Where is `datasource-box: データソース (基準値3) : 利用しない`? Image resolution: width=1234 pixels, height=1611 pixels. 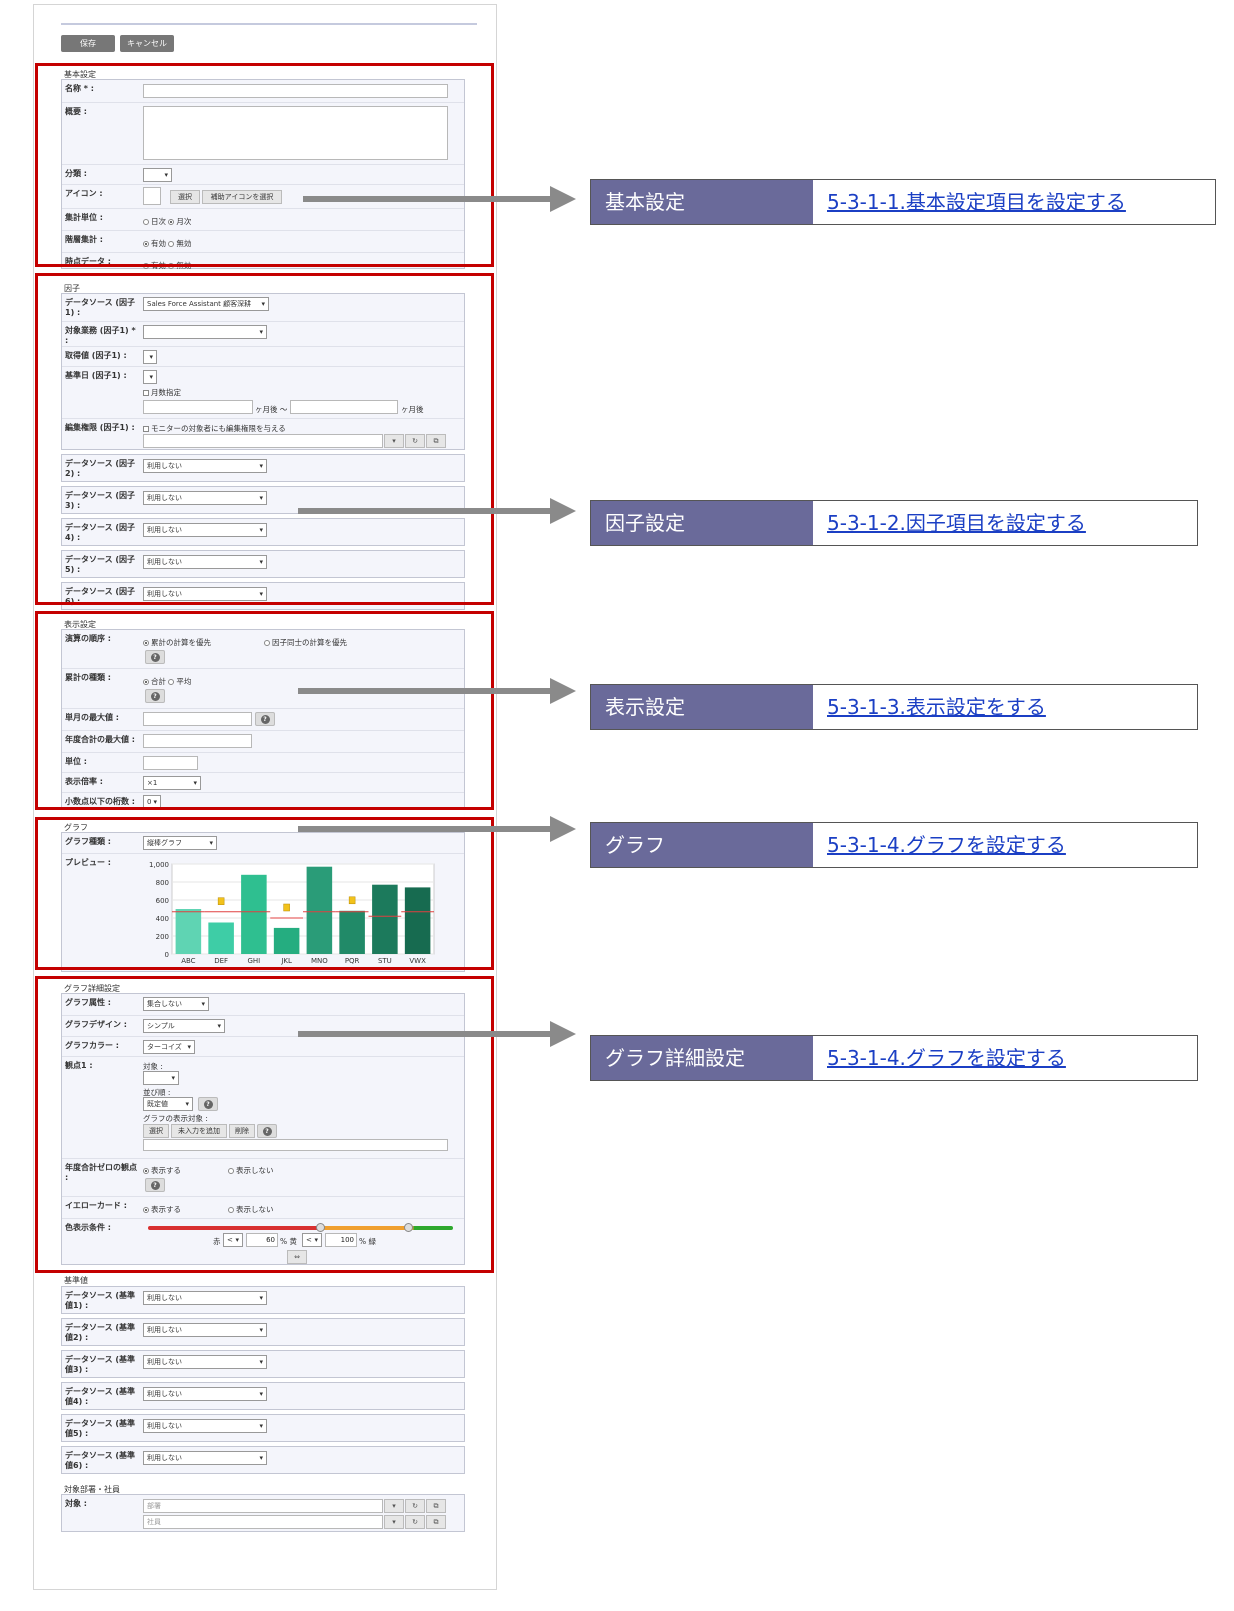
datasource-box: データソース (基準値3) : 利用しない is located at coordinates (263, 1364).